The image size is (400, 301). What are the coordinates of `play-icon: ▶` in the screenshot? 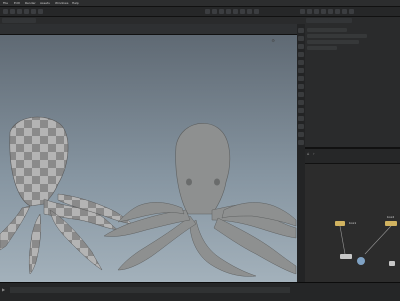 It's located at (3, 289).